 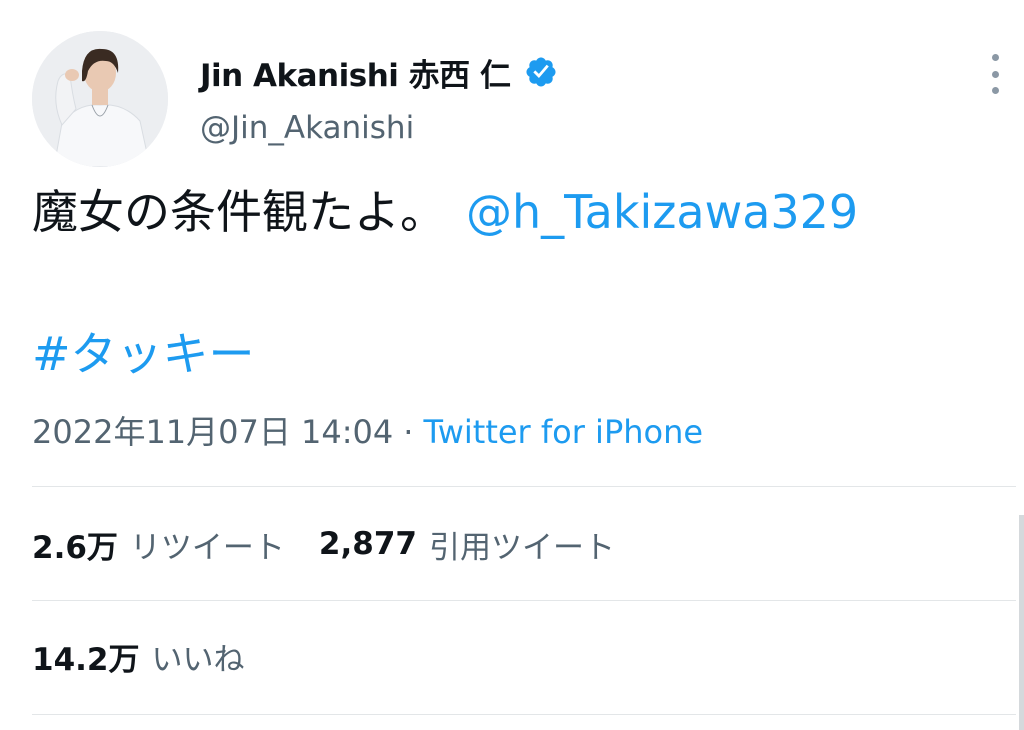 What do you see at coordinates (355, 72) in the screenshot?
I see `author-display-name: Jin Akanishi 赤西 仁` at bounding box center [355, 72].